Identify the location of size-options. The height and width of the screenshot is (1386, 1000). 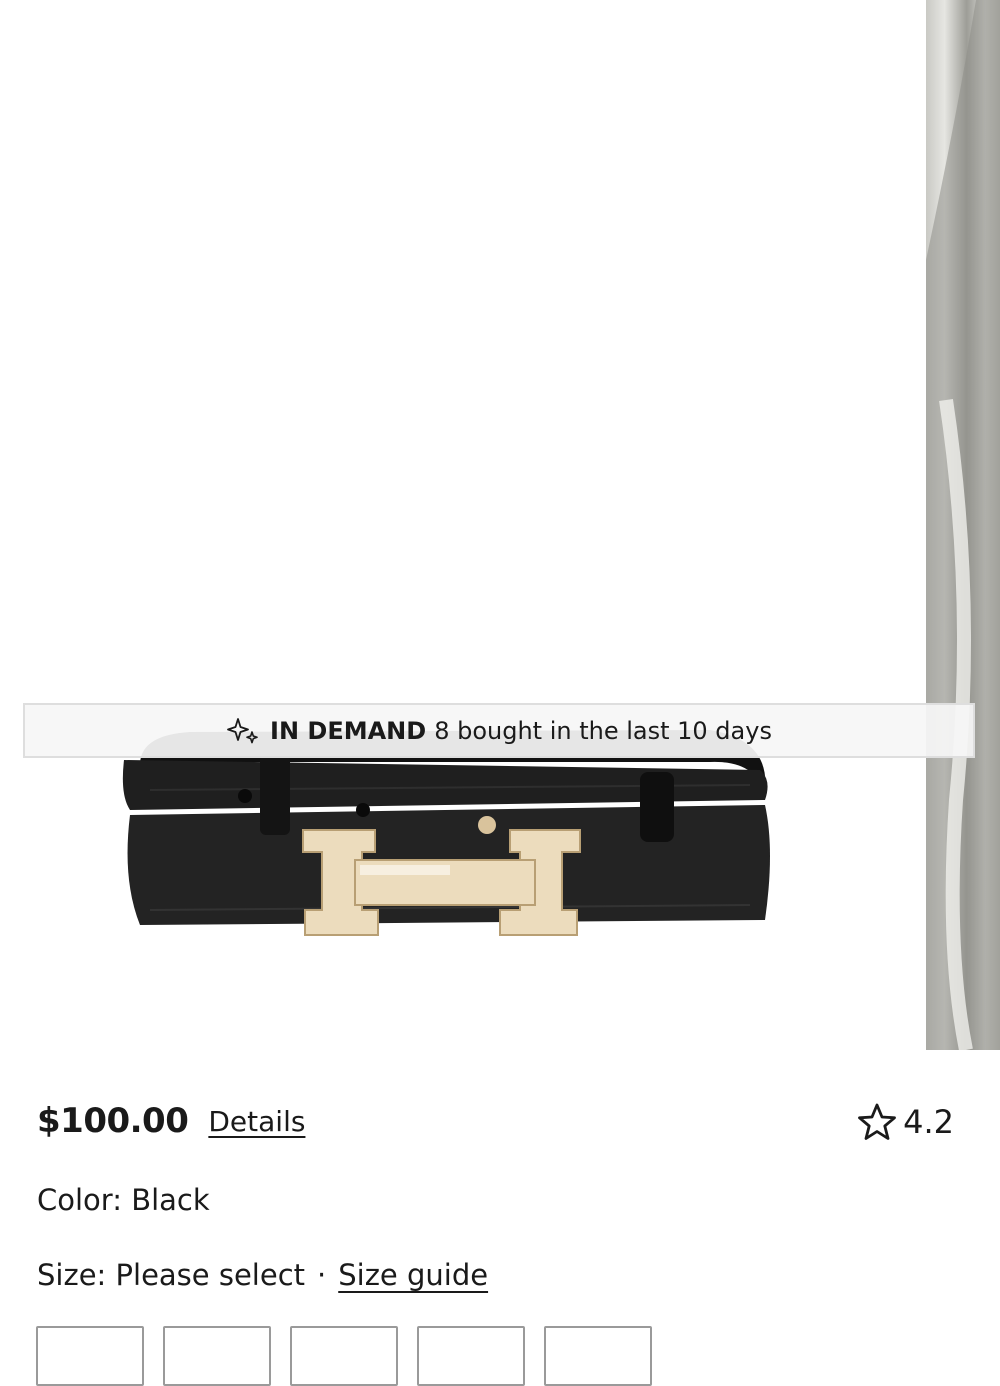
(353, 1356).